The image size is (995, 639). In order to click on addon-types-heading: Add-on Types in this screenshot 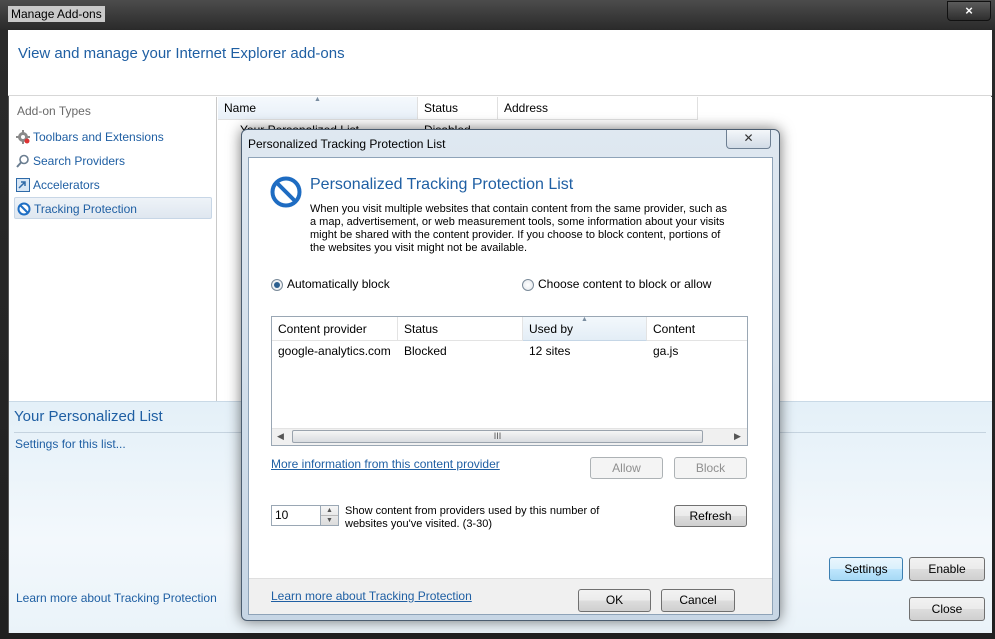, I will do `click(54, 111)`.